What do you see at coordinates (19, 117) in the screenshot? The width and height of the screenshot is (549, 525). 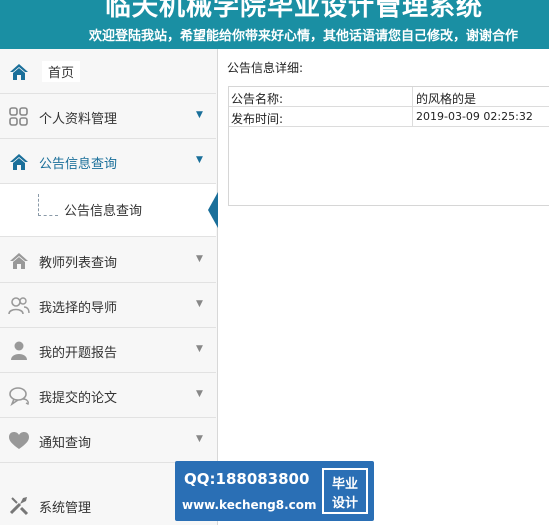 I see `grid-icon` at bounding box center [19, 117].